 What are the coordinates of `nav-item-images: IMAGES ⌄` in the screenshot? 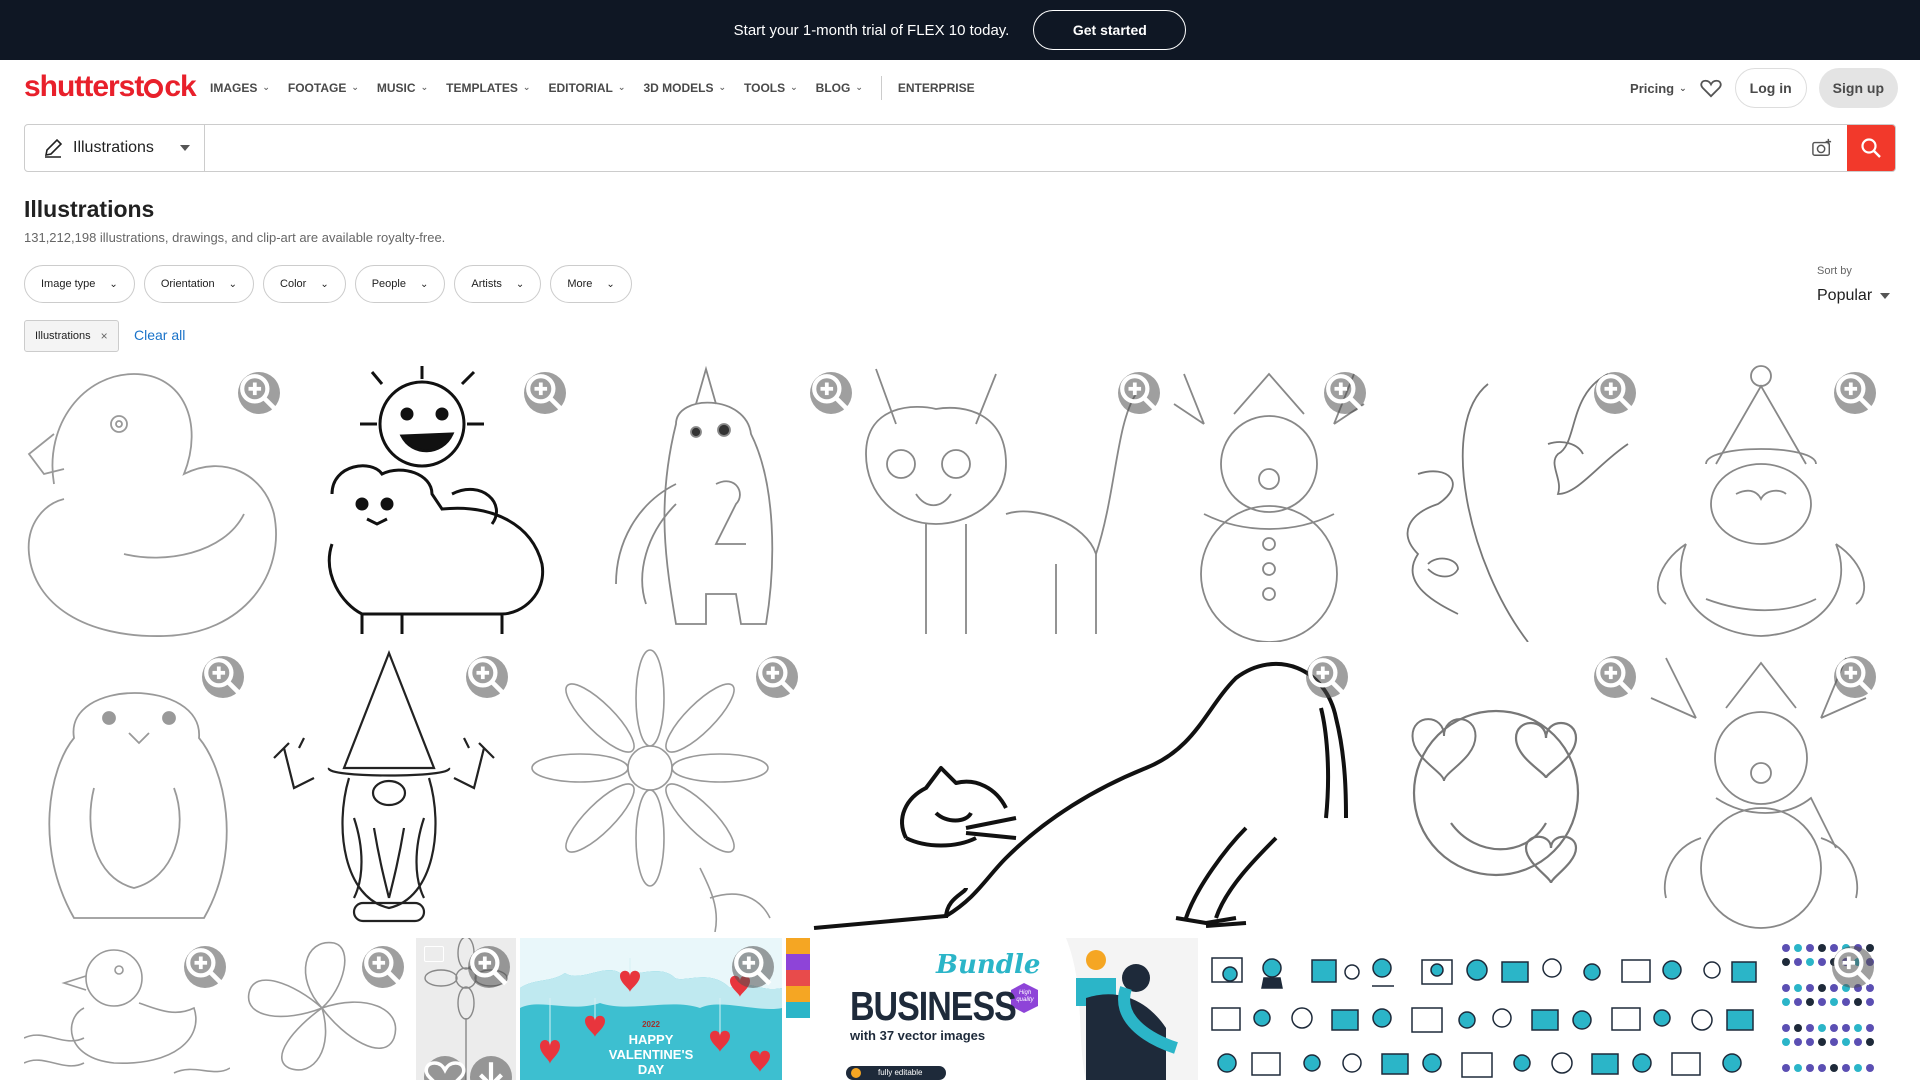 It's located at (240, 88).